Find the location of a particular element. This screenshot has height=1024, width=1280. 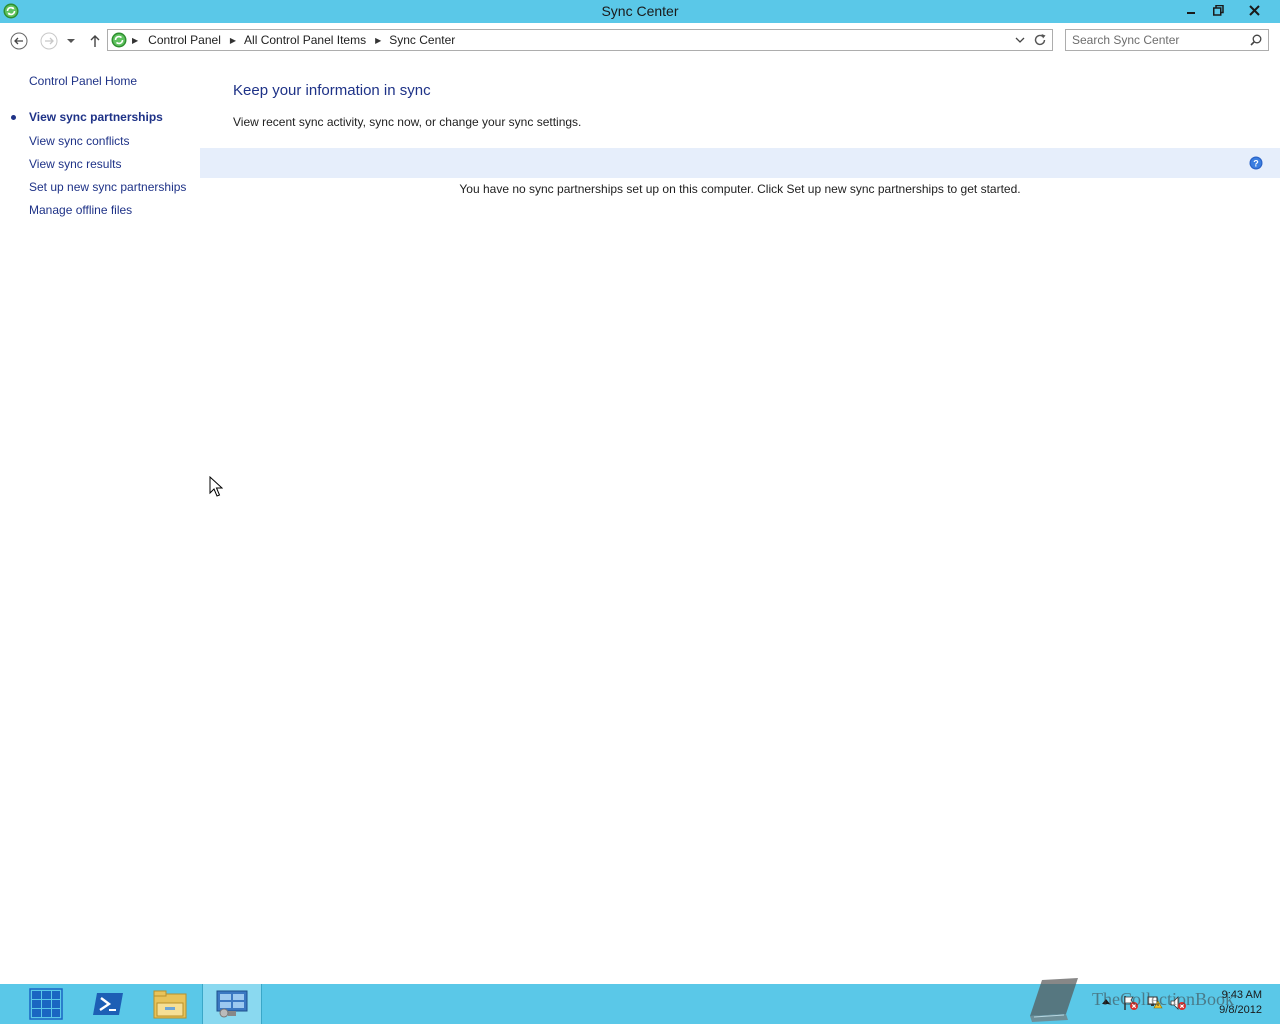

back-button is located at coordinates (19, 41).